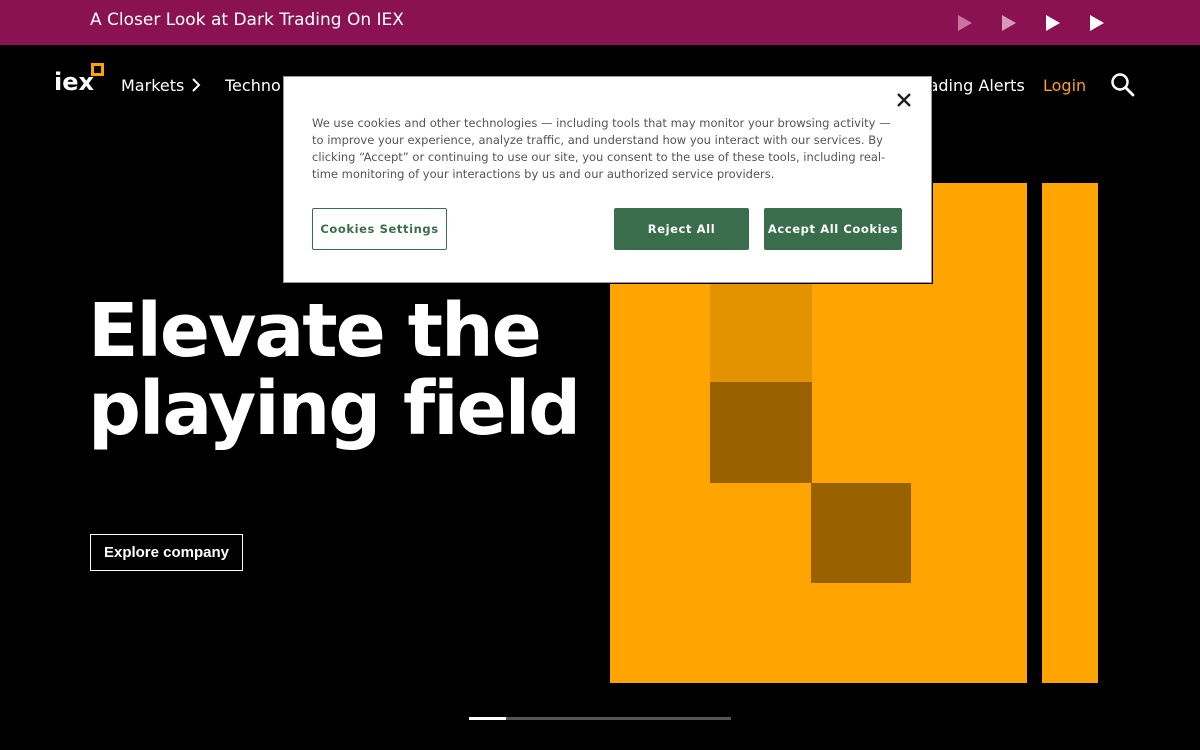 The image size is (1200, 750). Describe the element at coordinates (600, 718) in the screenshot. I see `carousel-progress` at that location.